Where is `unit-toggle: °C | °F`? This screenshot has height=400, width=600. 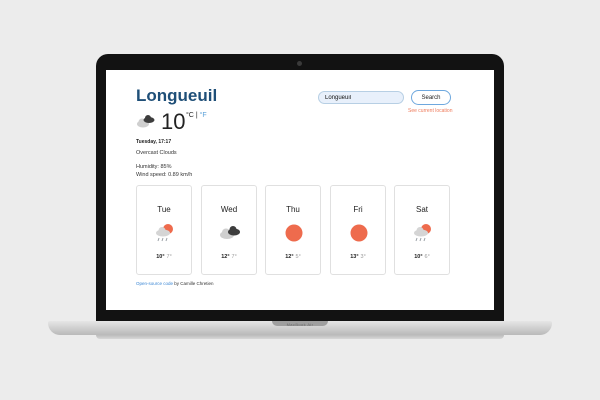 unit-toggle: °C | °F is located at coordinates (196, 115).